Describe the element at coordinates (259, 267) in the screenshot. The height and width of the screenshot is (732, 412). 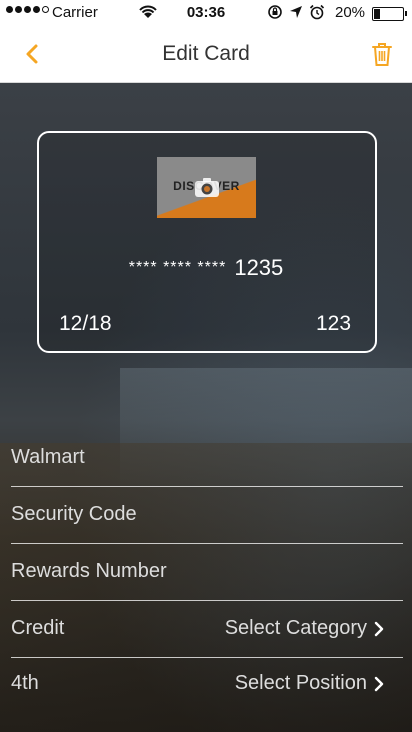
I see `card-number-last4: 1235` at that location.